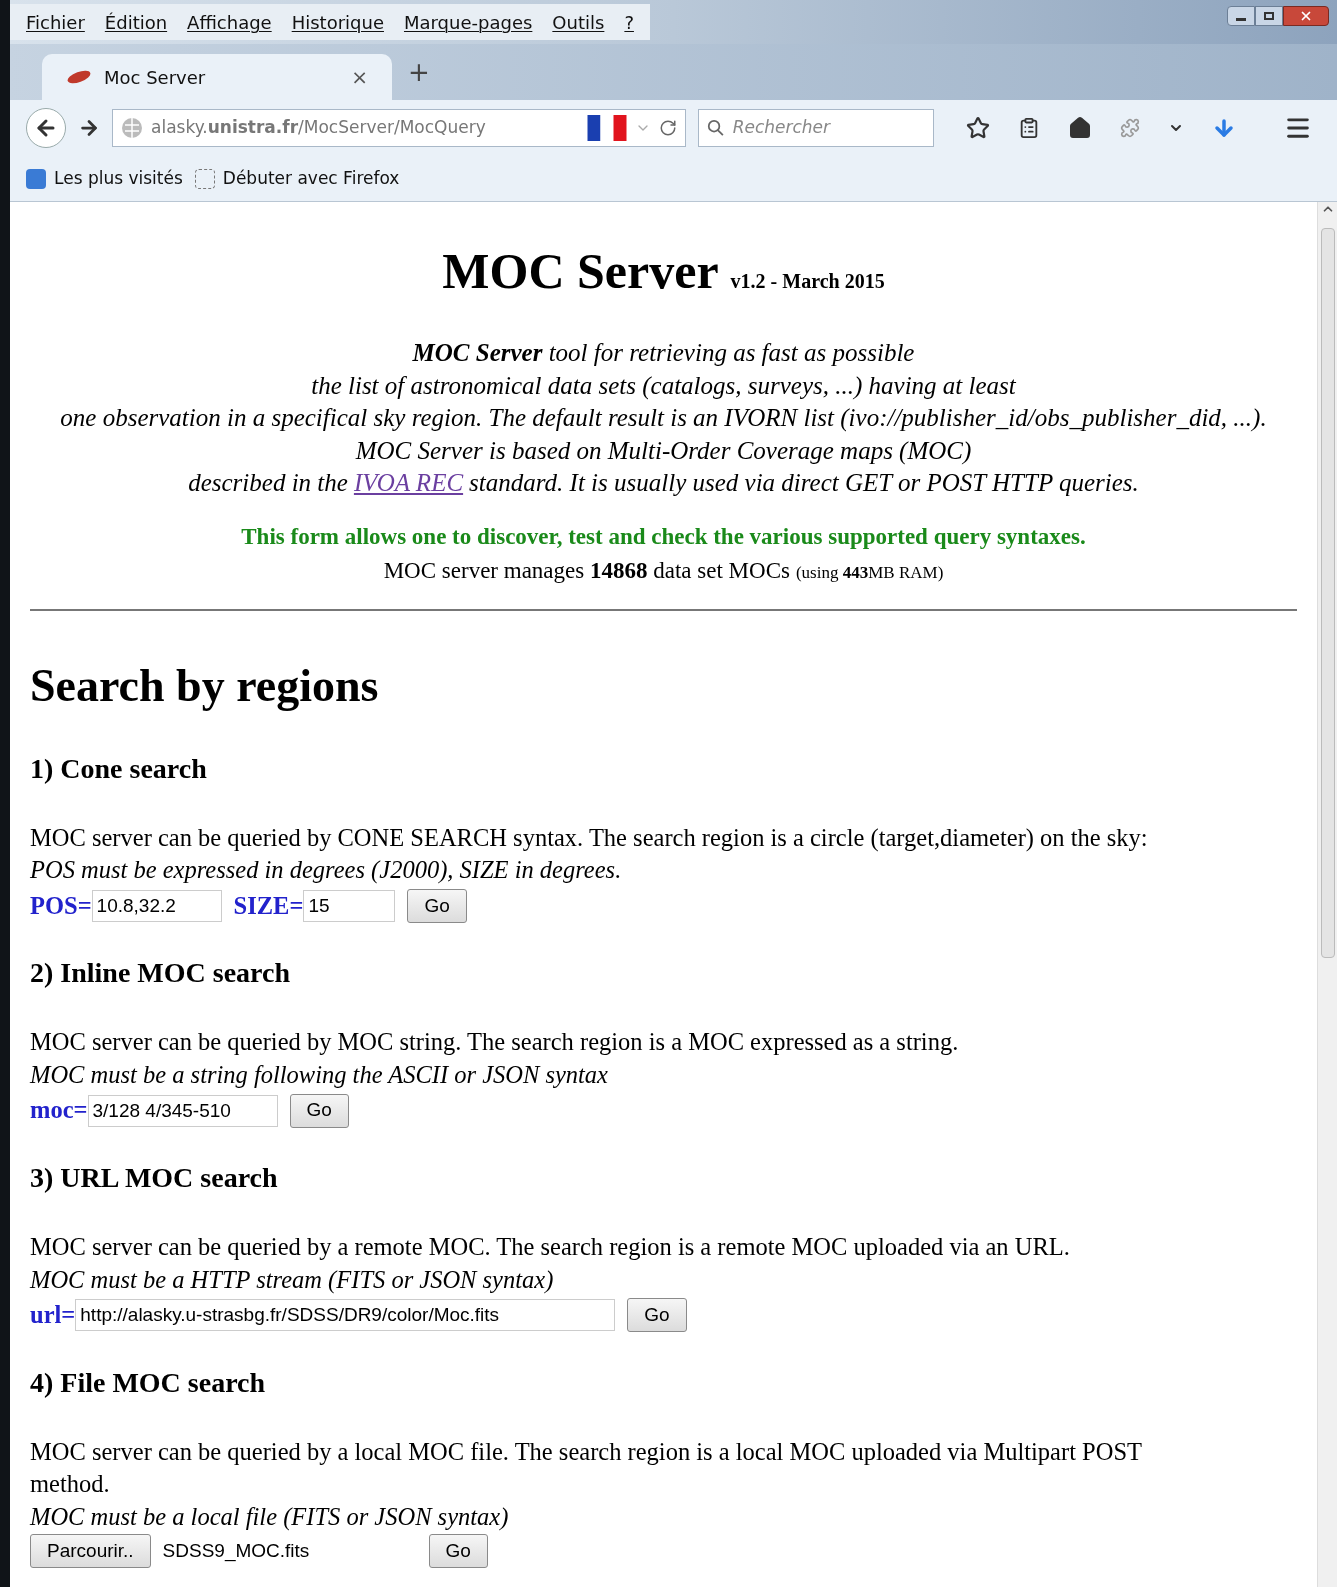 The image size is (1337, 1587). I want to click on subsection-title: 2) Inline MOC search, so click(161, 973).